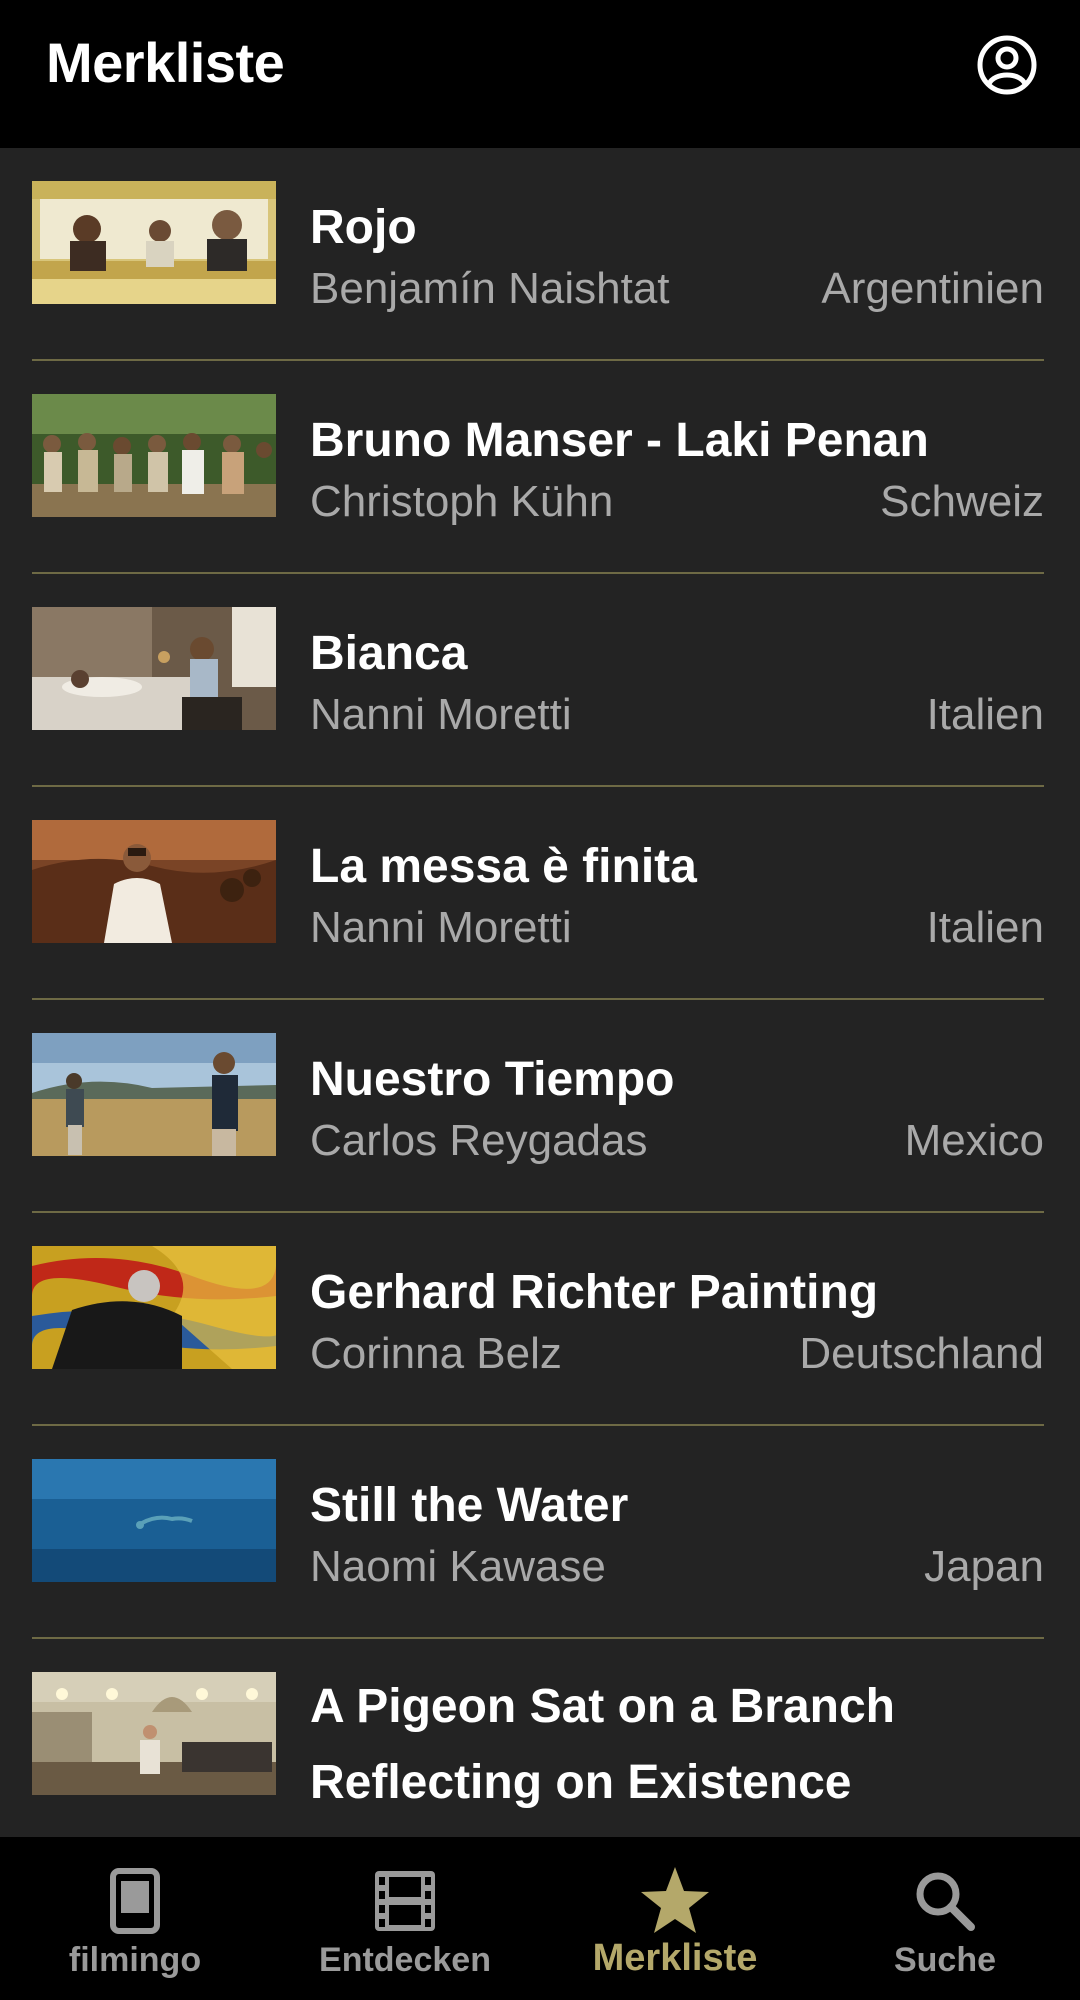  I want to click on film-title: Bianca, so click(389, 653).